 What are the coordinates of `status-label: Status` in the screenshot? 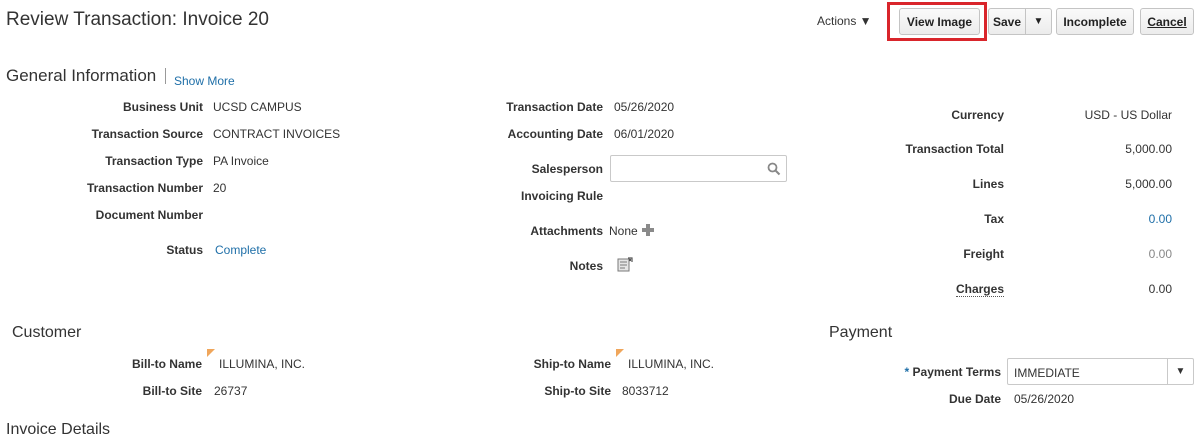 It's located at (184, 250).